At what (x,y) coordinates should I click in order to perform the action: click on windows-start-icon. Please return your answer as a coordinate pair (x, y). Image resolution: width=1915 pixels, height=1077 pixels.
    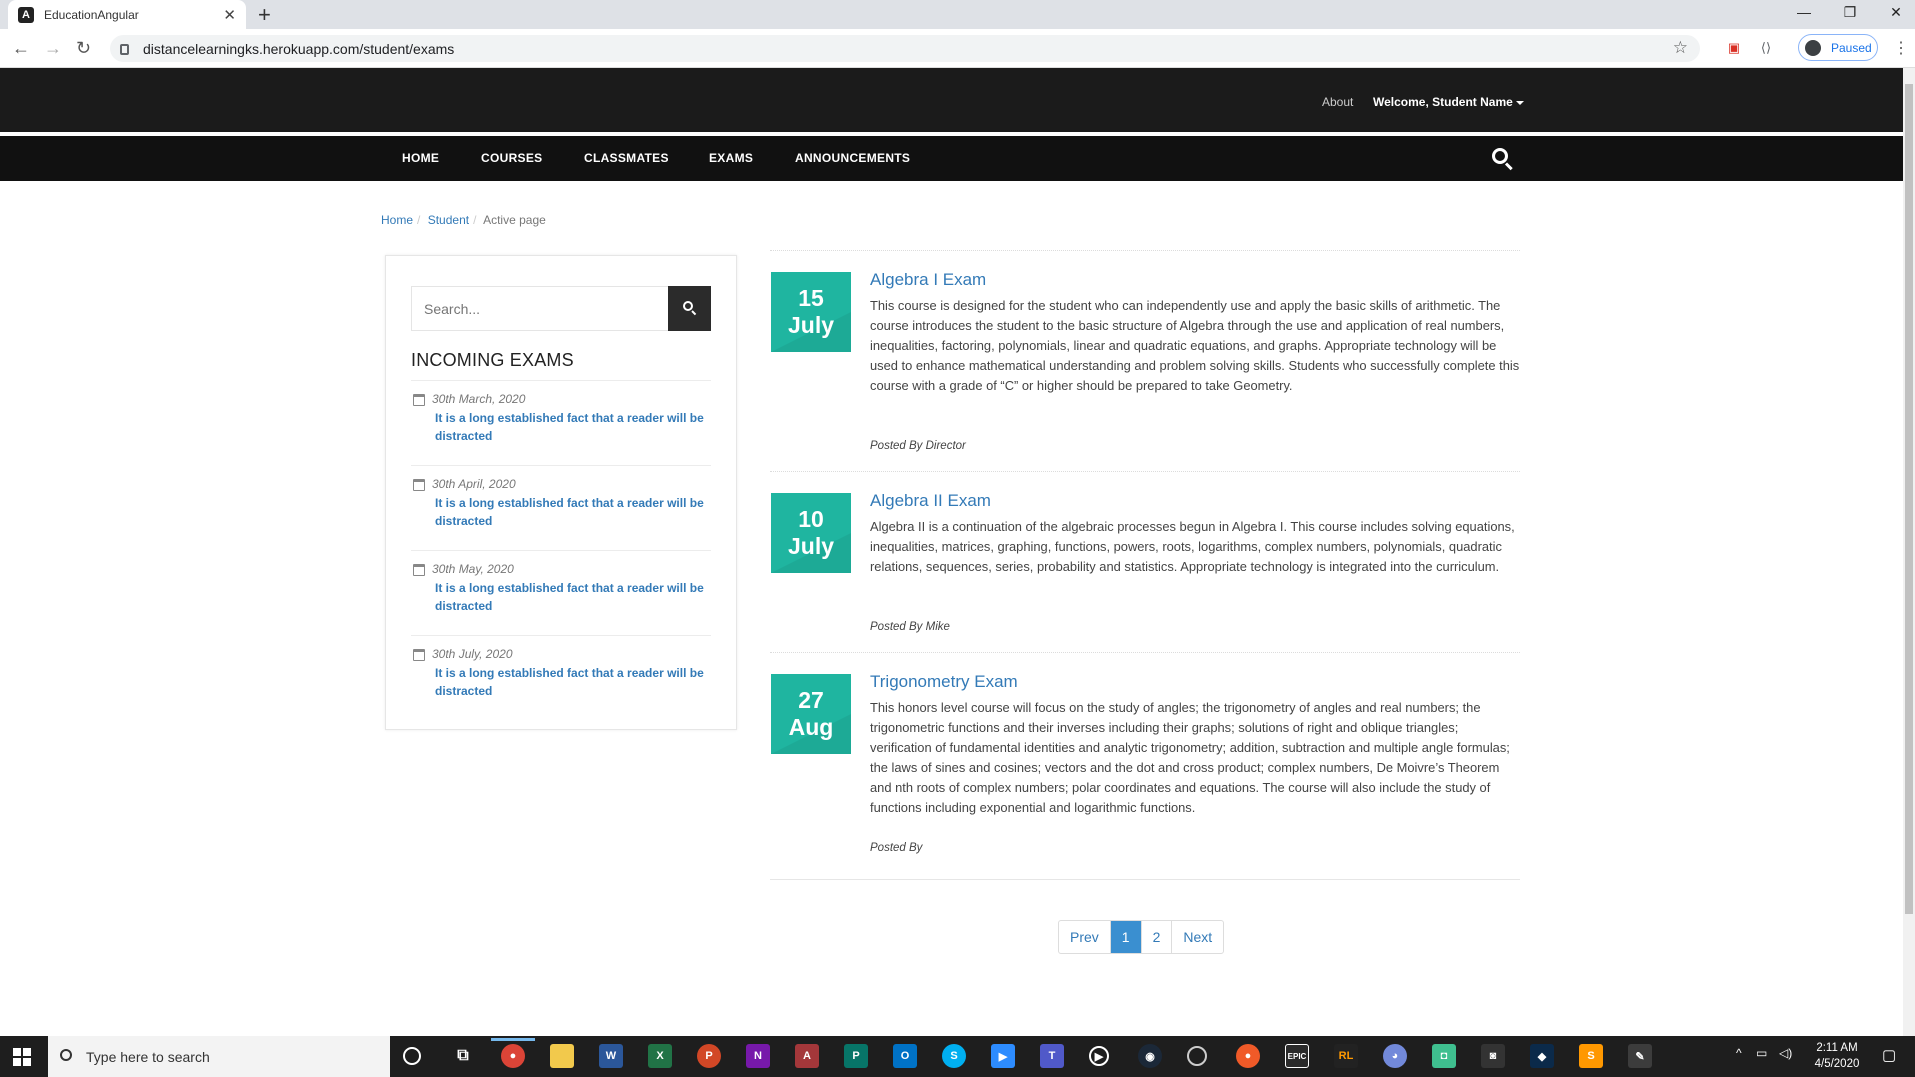
    Looking at the image, I should click on (22, 1057).